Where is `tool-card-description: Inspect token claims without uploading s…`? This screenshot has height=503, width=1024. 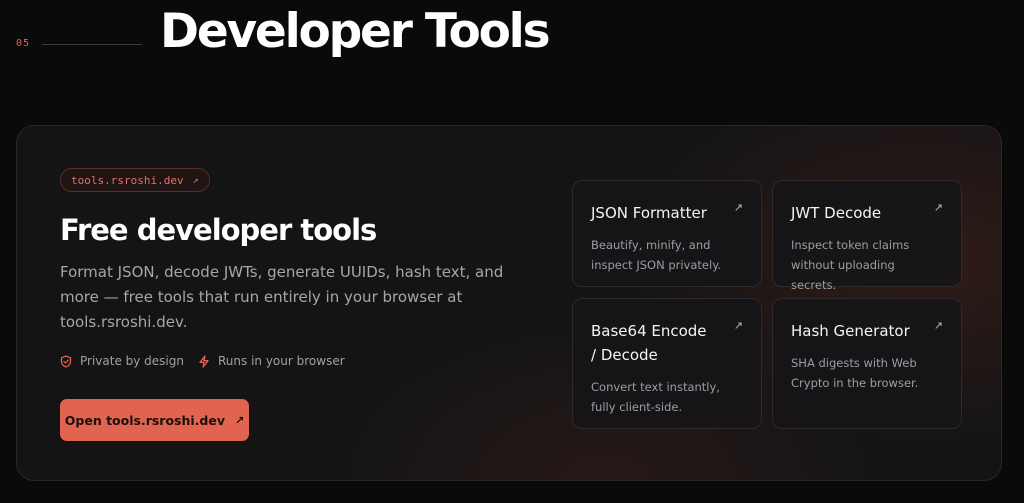
tool-card-description: Inspect token claims without uploading s… is located at coordinates (850, 265).